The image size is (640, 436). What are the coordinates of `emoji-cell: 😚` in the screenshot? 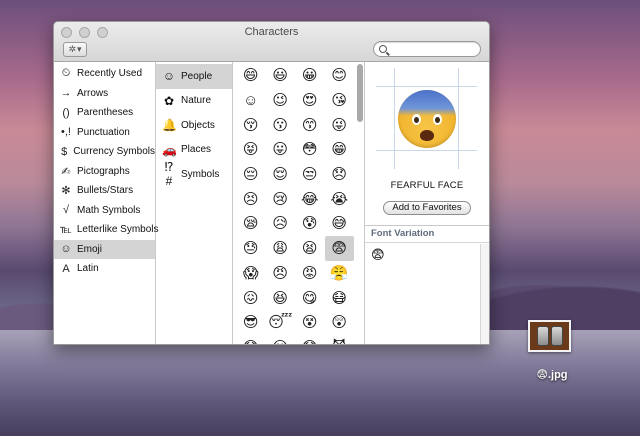 It's located at (251, 124).